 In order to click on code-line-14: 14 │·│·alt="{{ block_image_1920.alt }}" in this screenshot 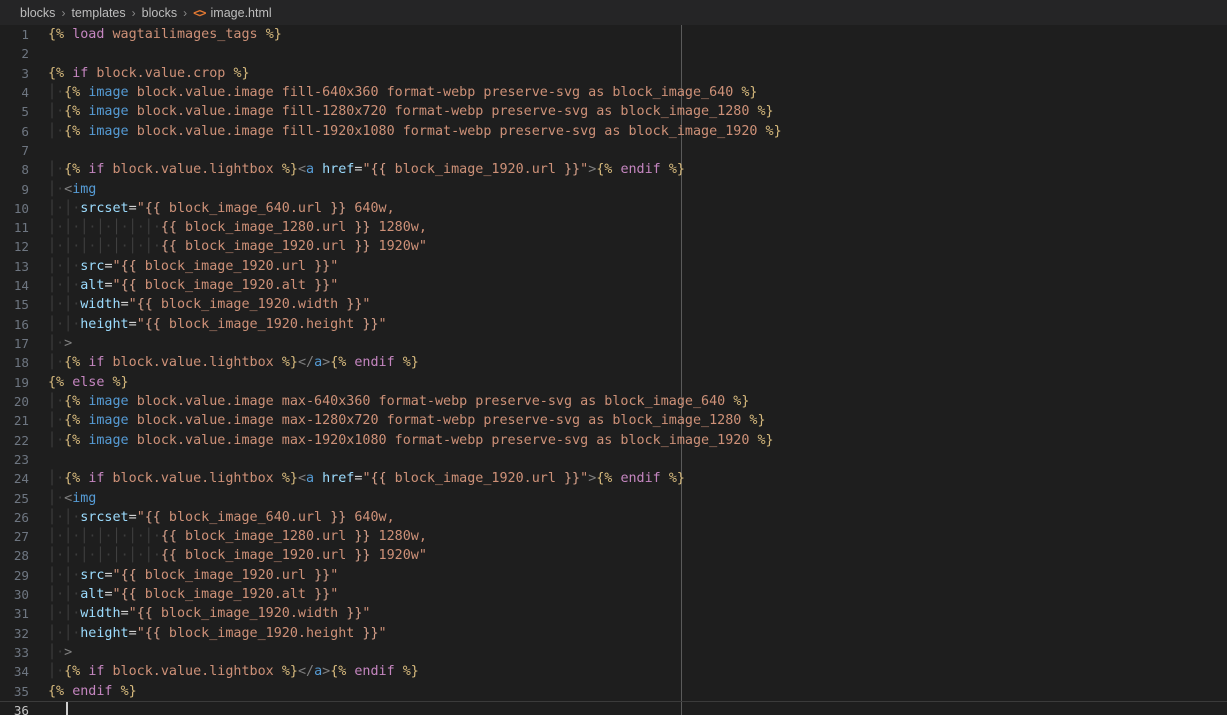, I will do `click(613, 285)`.